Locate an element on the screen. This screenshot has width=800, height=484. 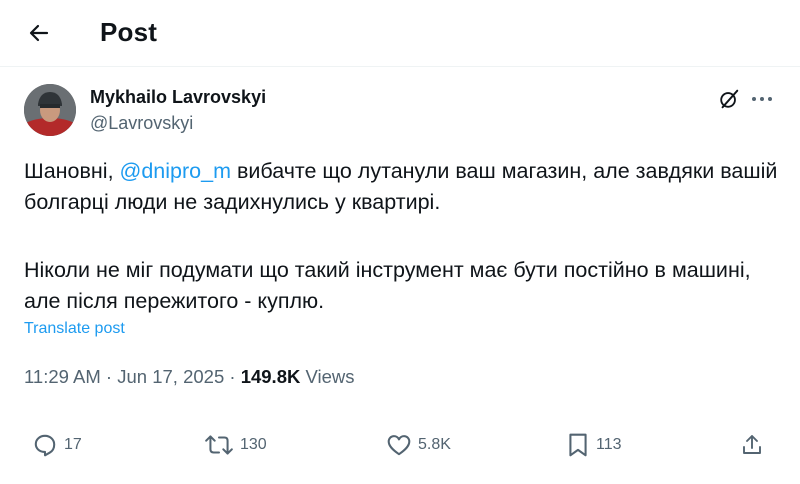
post-date: Jun 17, 2025 is located at coordinates (170, 376).